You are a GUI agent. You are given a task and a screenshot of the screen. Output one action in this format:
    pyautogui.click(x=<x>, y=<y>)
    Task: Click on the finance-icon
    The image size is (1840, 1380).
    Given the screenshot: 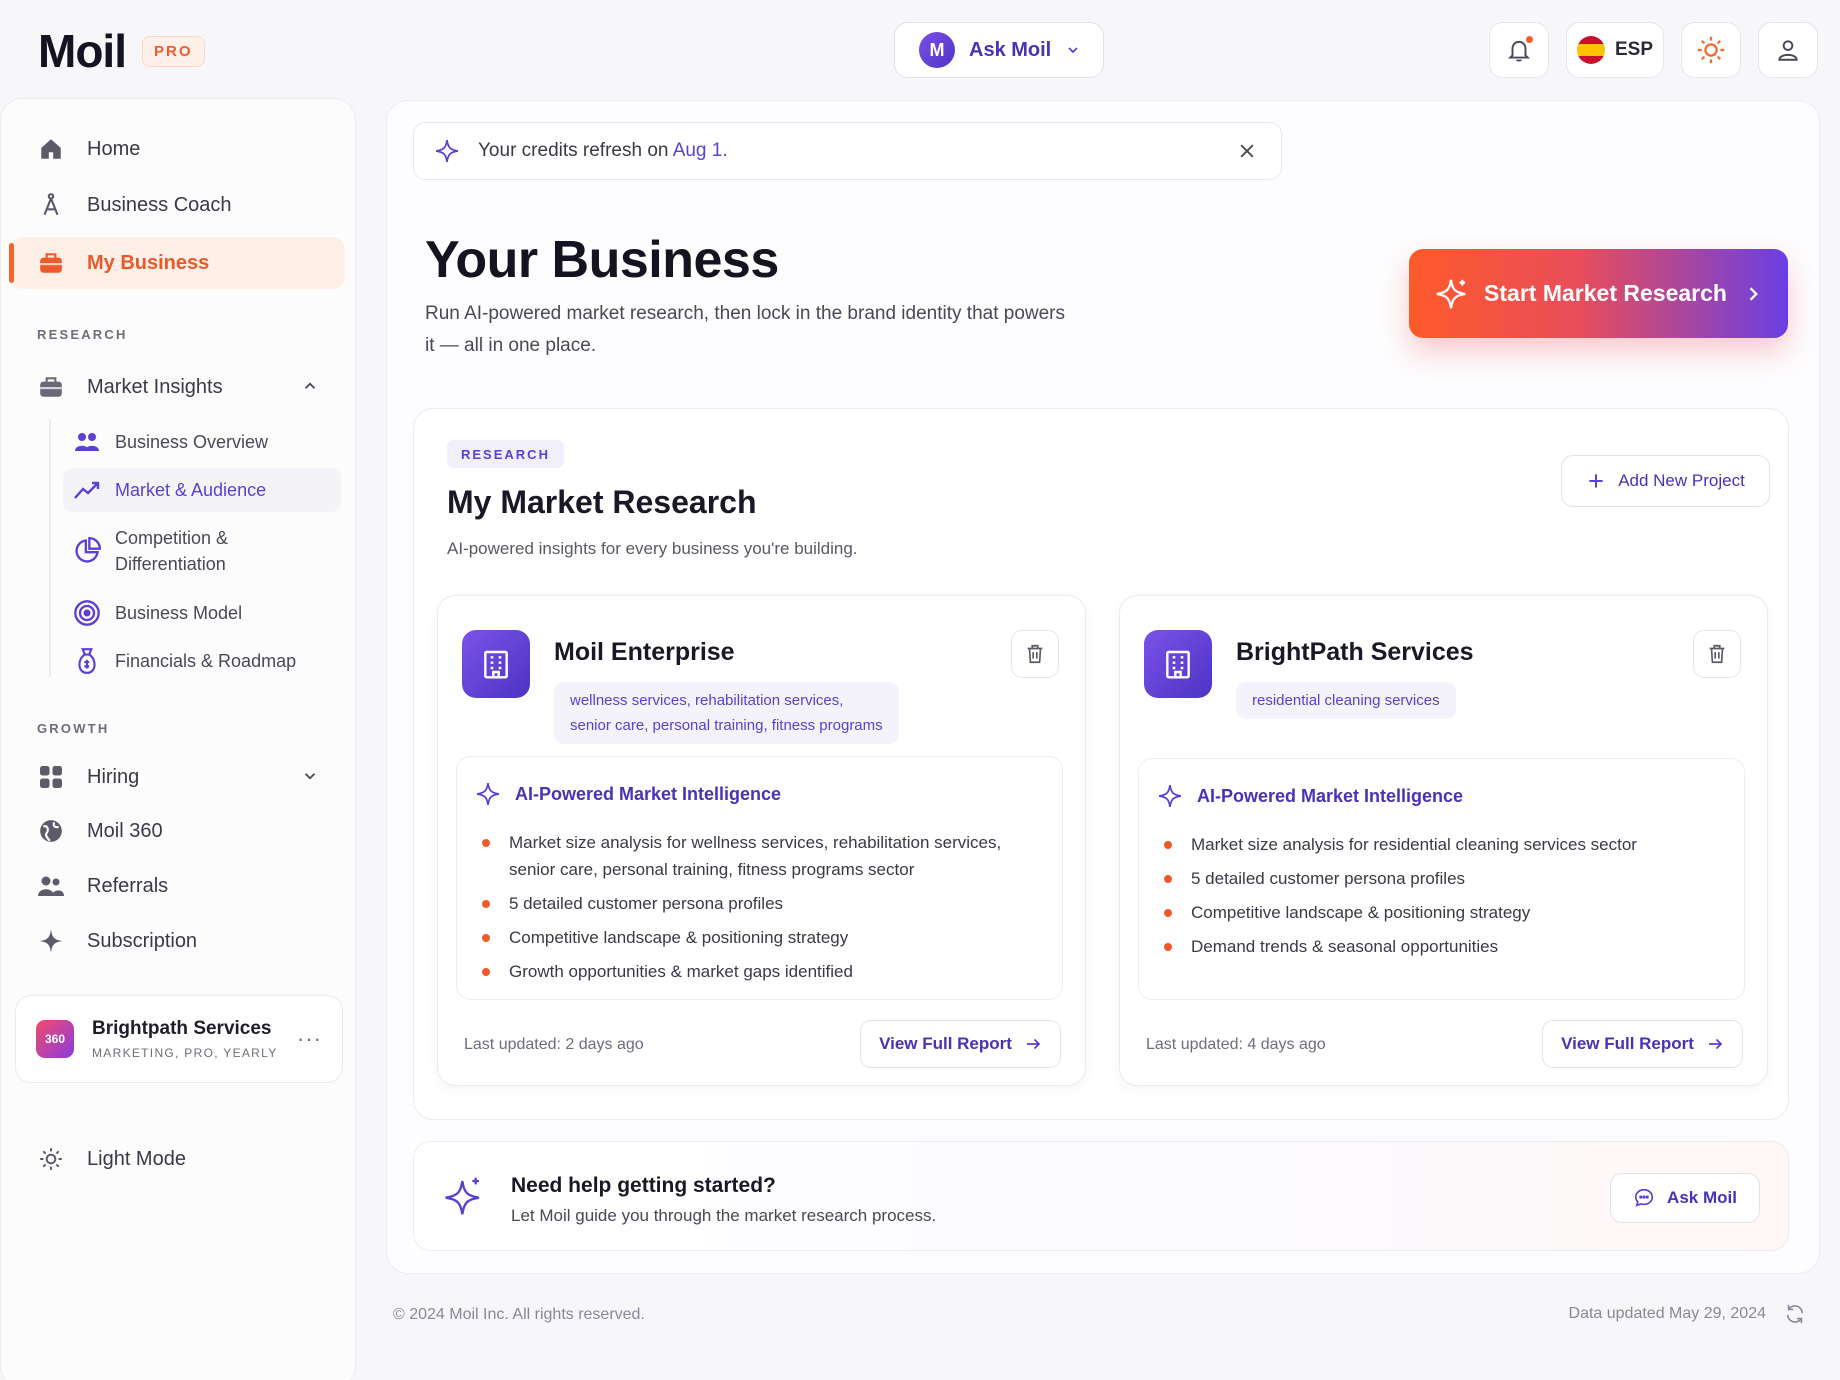 What is the action you would take?
    pyautogui.click(x=87, y=661)
    